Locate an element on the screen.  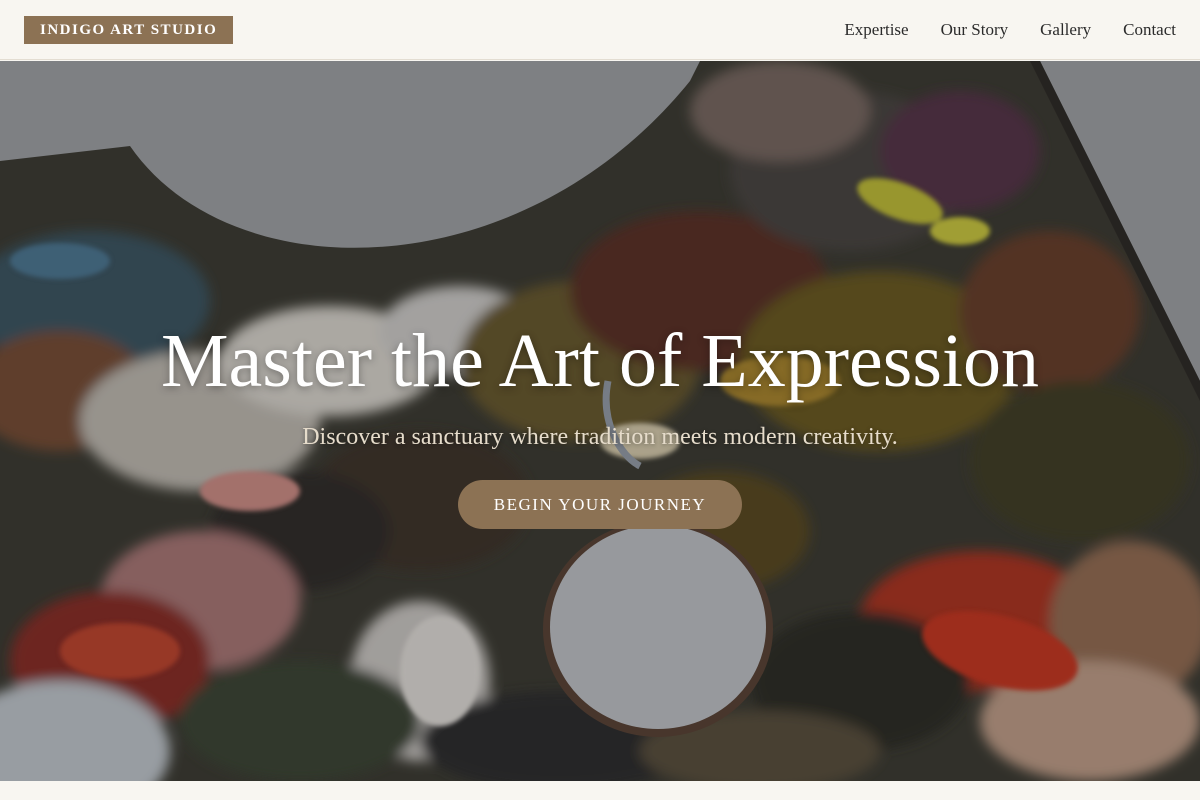
nav-link-expertise: Expertise is located at coordinates (876, 30).